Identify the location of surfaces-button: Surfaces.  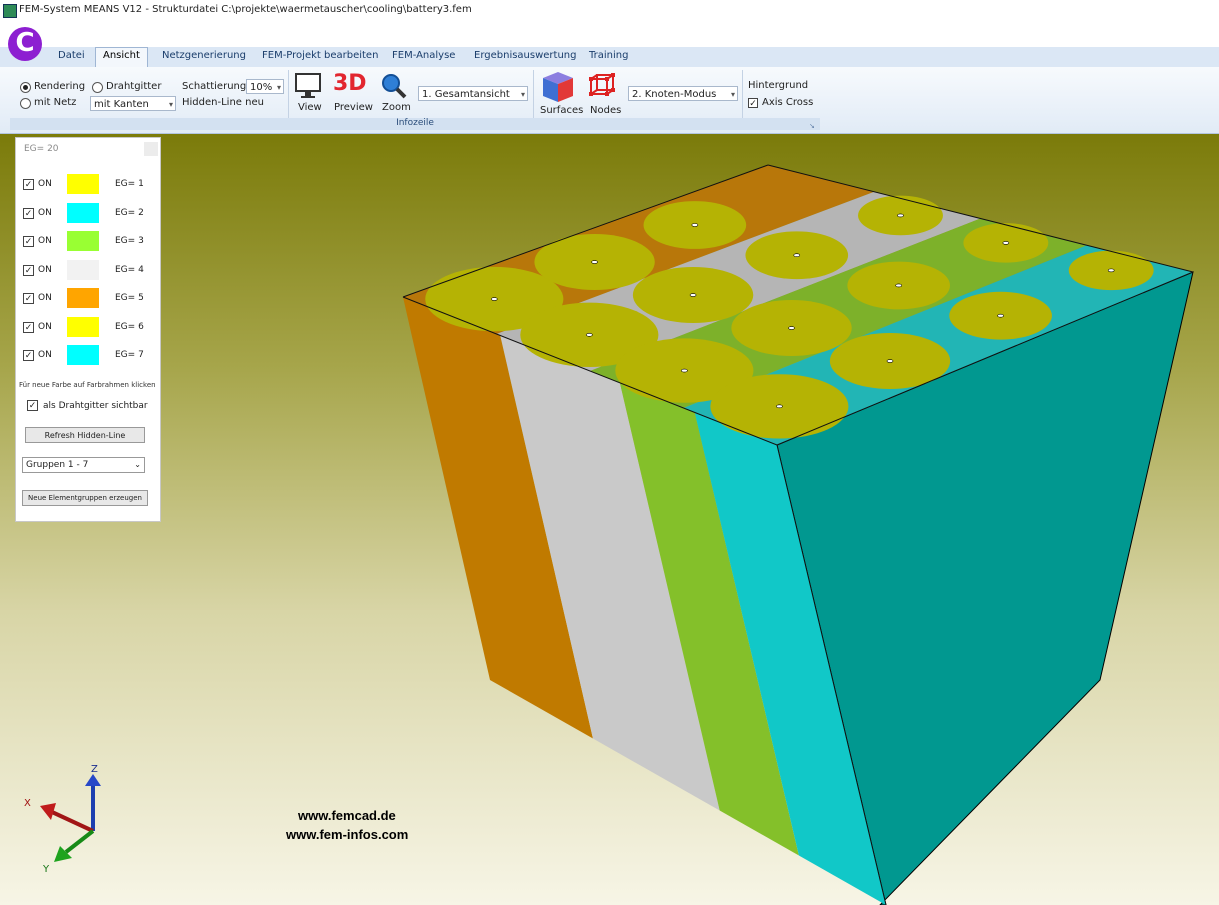
(561, 110).